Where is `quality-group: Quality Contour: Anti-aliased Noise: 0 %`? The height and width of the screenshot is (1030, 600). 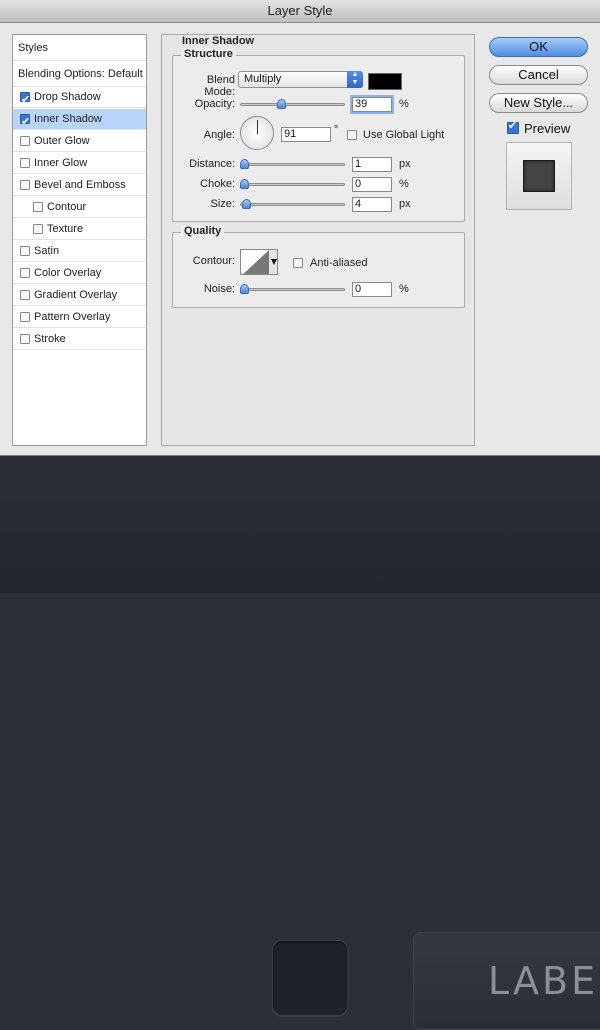 quality-group: Quality Contour: Anti-aliased Noise: 0 % is located at coordinates (318, 266).